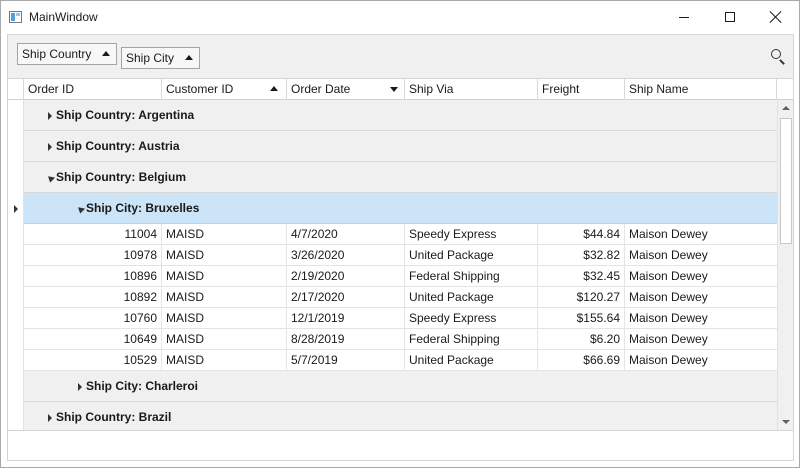  I want to click on cell-order-date: 4/7/2020, so click(346, 234).